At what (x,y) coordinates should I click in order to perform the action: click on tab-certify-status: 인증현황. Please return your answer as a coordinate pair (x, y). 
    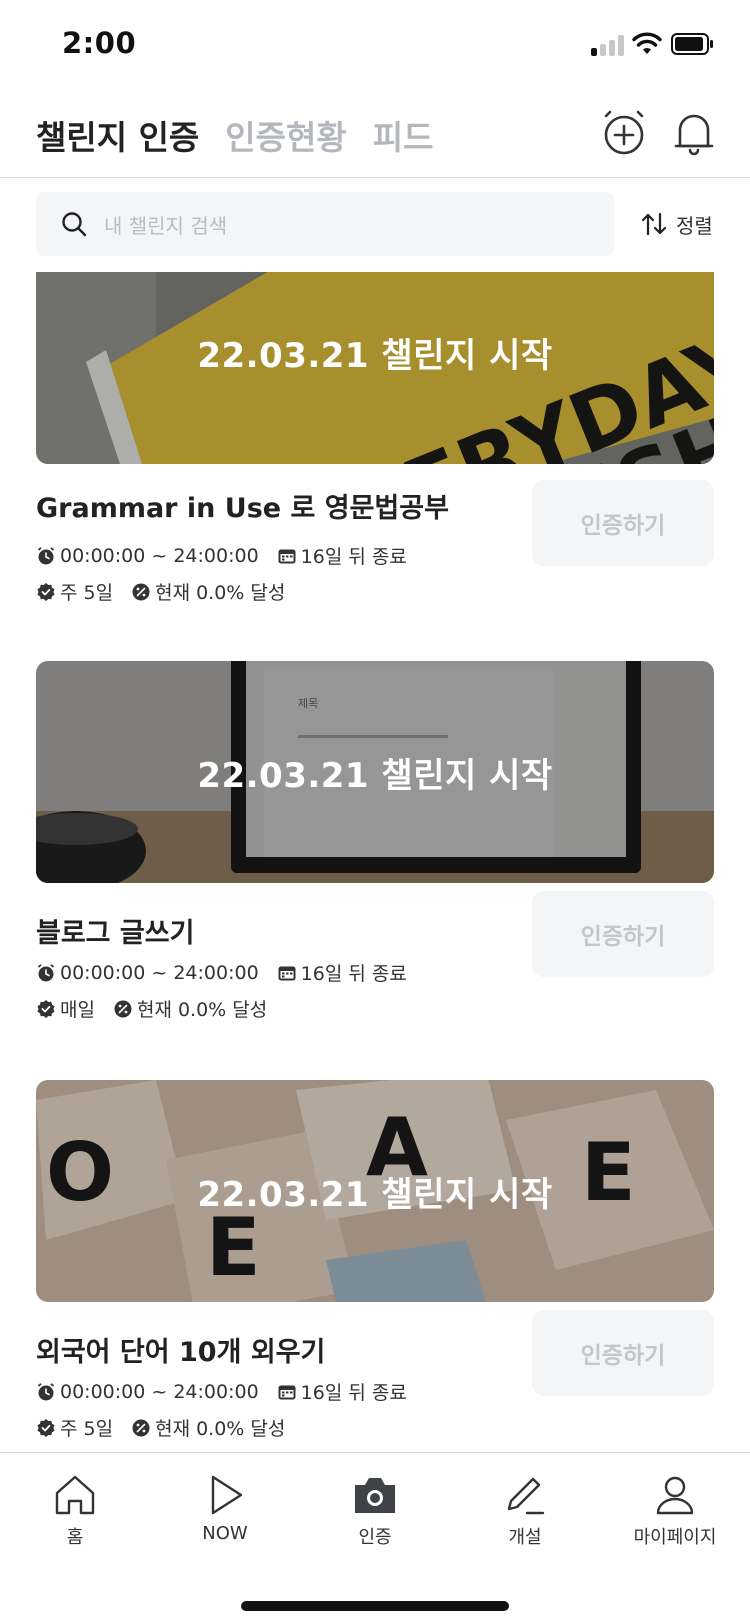
    Looking at the image, I should click on (285, 135).